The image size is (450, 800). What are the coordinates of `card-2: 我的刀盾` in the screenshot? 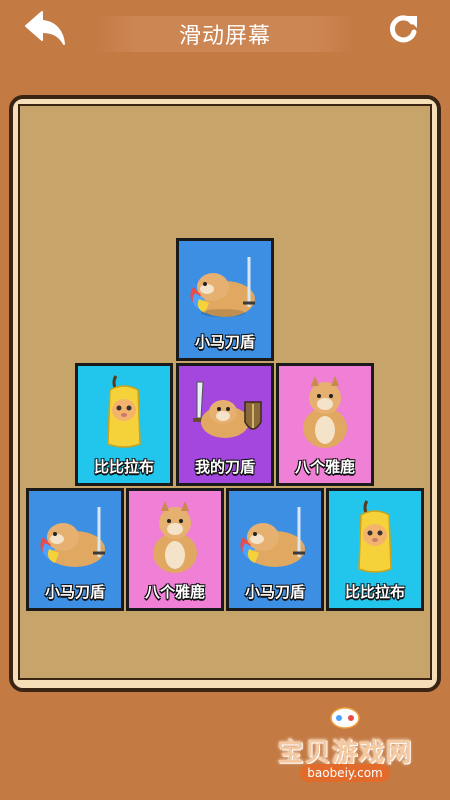 It's located at (225, 424).